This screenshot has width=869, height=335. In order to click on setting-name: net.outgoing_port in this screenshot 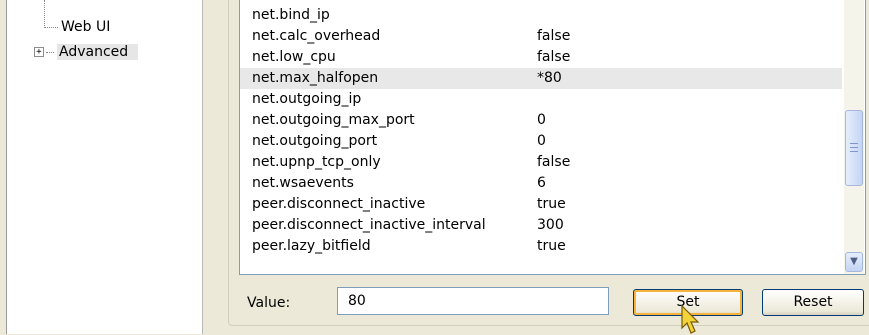, I will do `click(315, 141)`.